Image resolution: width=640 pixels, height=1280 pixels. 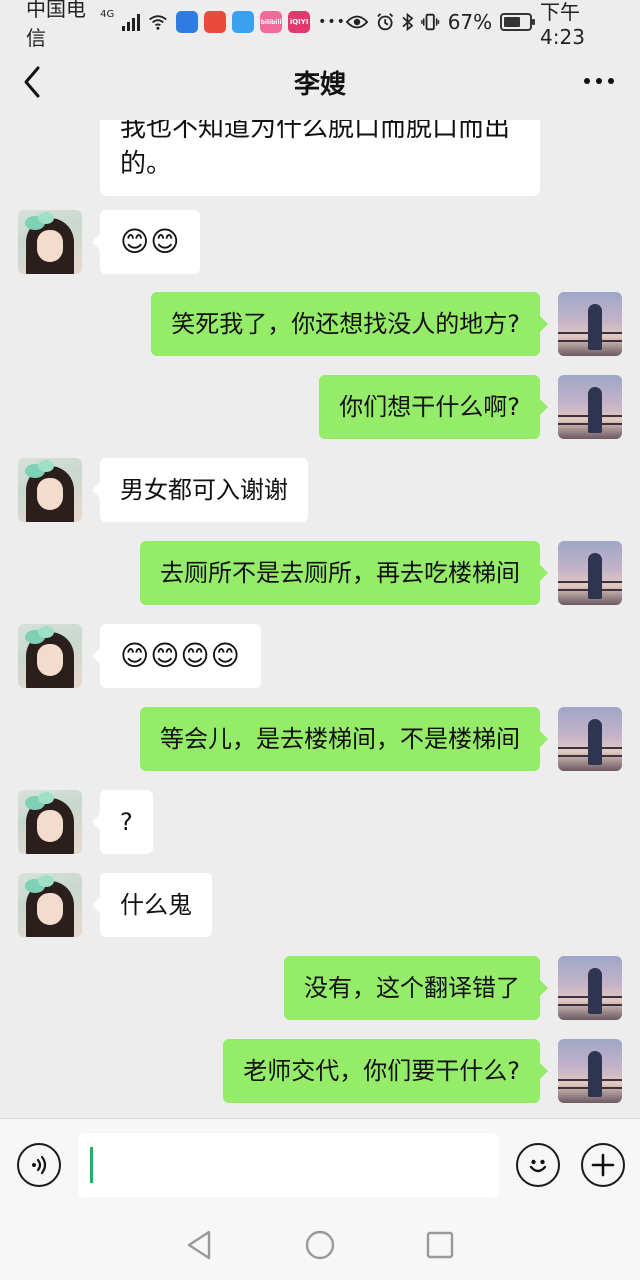 What do you see at coordinates (433, 407) in the screenshot?
I see `sent-message-bubble: 你们想干什么啊?` at bounding box center [433, 407].